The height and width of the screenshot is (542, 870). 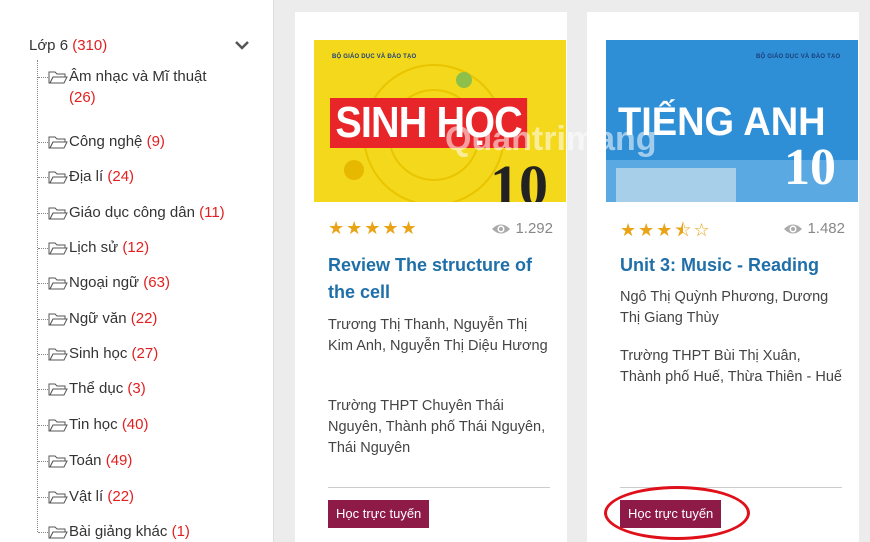 I want to click on chevron-down-icon, so click(x=242, y=45).